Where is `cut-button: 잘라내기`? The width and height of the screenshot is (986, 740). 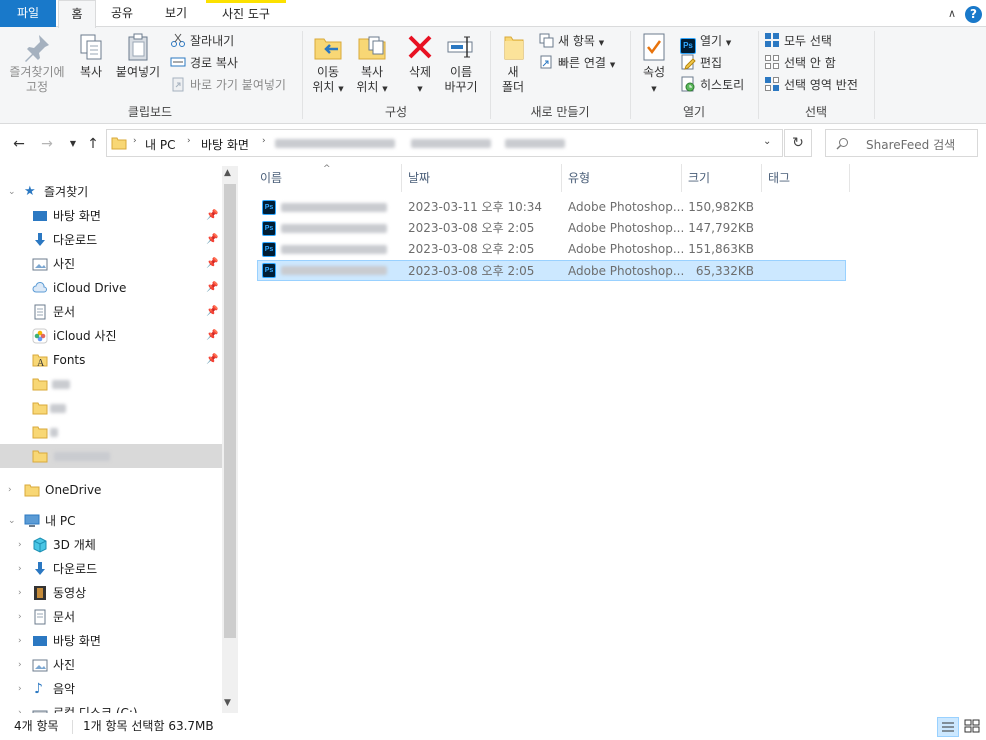 cut-button: 잘라내기 is located at coordinates (202, 41).